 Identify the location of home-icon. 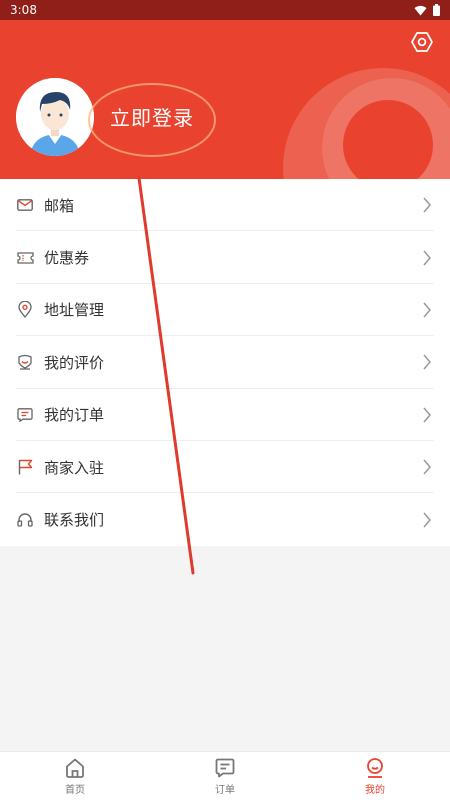
(75, 768).